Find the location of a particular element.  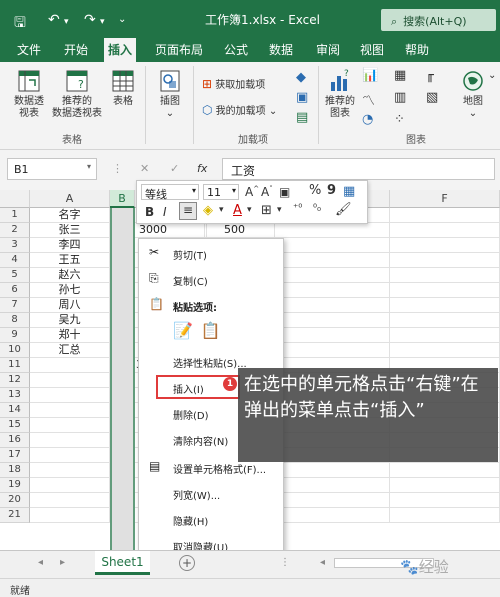

redo-icon: ↷ is located at coordinates (90, 20).